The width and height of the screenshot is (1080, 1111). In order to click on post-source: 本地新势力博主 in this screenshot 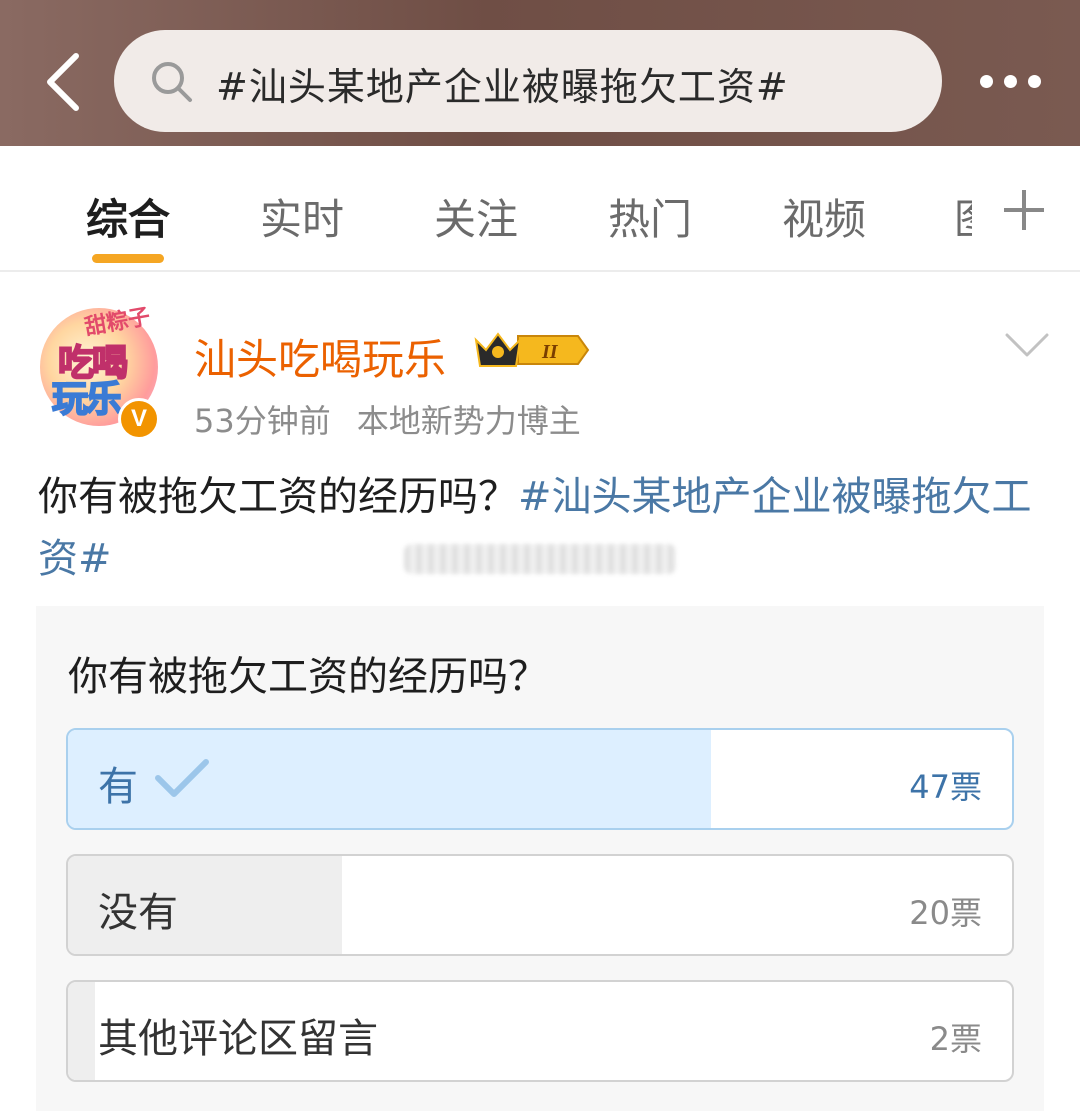, I will do `click(468, 421)`.